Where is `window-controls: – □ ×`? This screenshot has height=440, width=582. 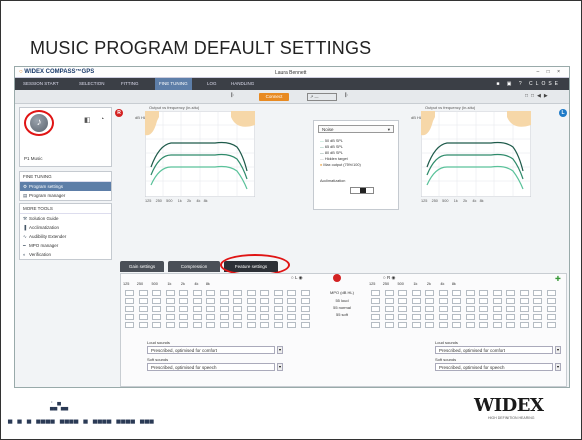
window-controls: – □ × is located at coordinates (550, 72).